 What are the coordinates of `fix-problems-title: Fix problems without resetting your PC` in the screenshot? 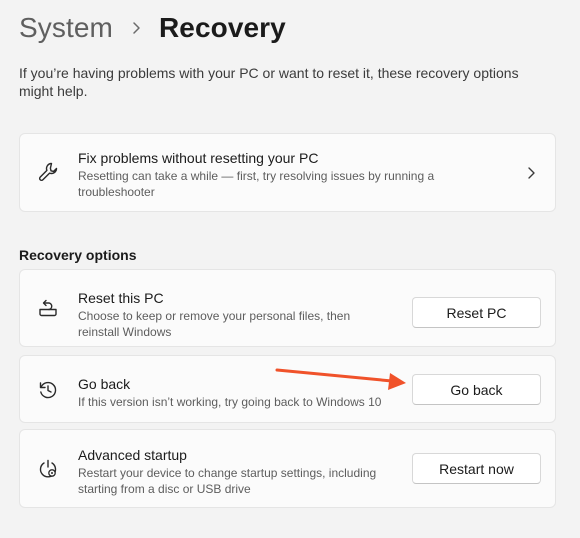 It's located at (198, 158).